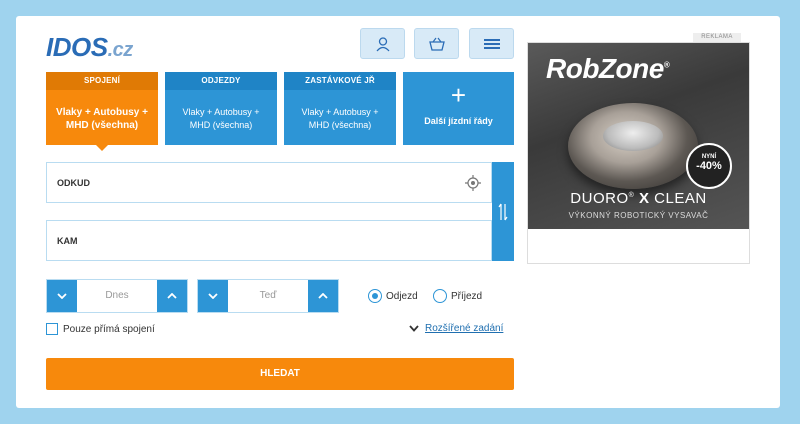 This screenshot has width=800, height=424. I want to click on checkbox-box, so click(52, 329).